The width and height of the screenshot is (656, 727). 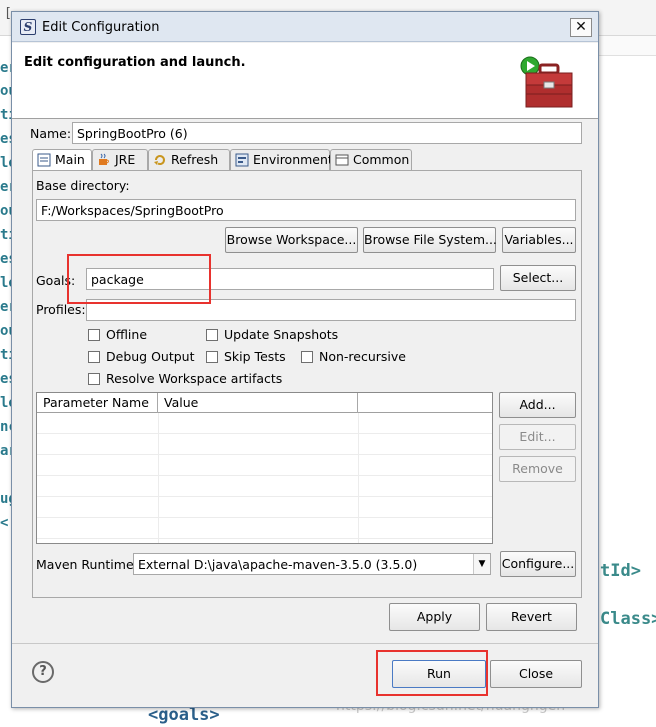 I want to click on debug-output-checkbox: Debug Output, so click(x=141, y=356).